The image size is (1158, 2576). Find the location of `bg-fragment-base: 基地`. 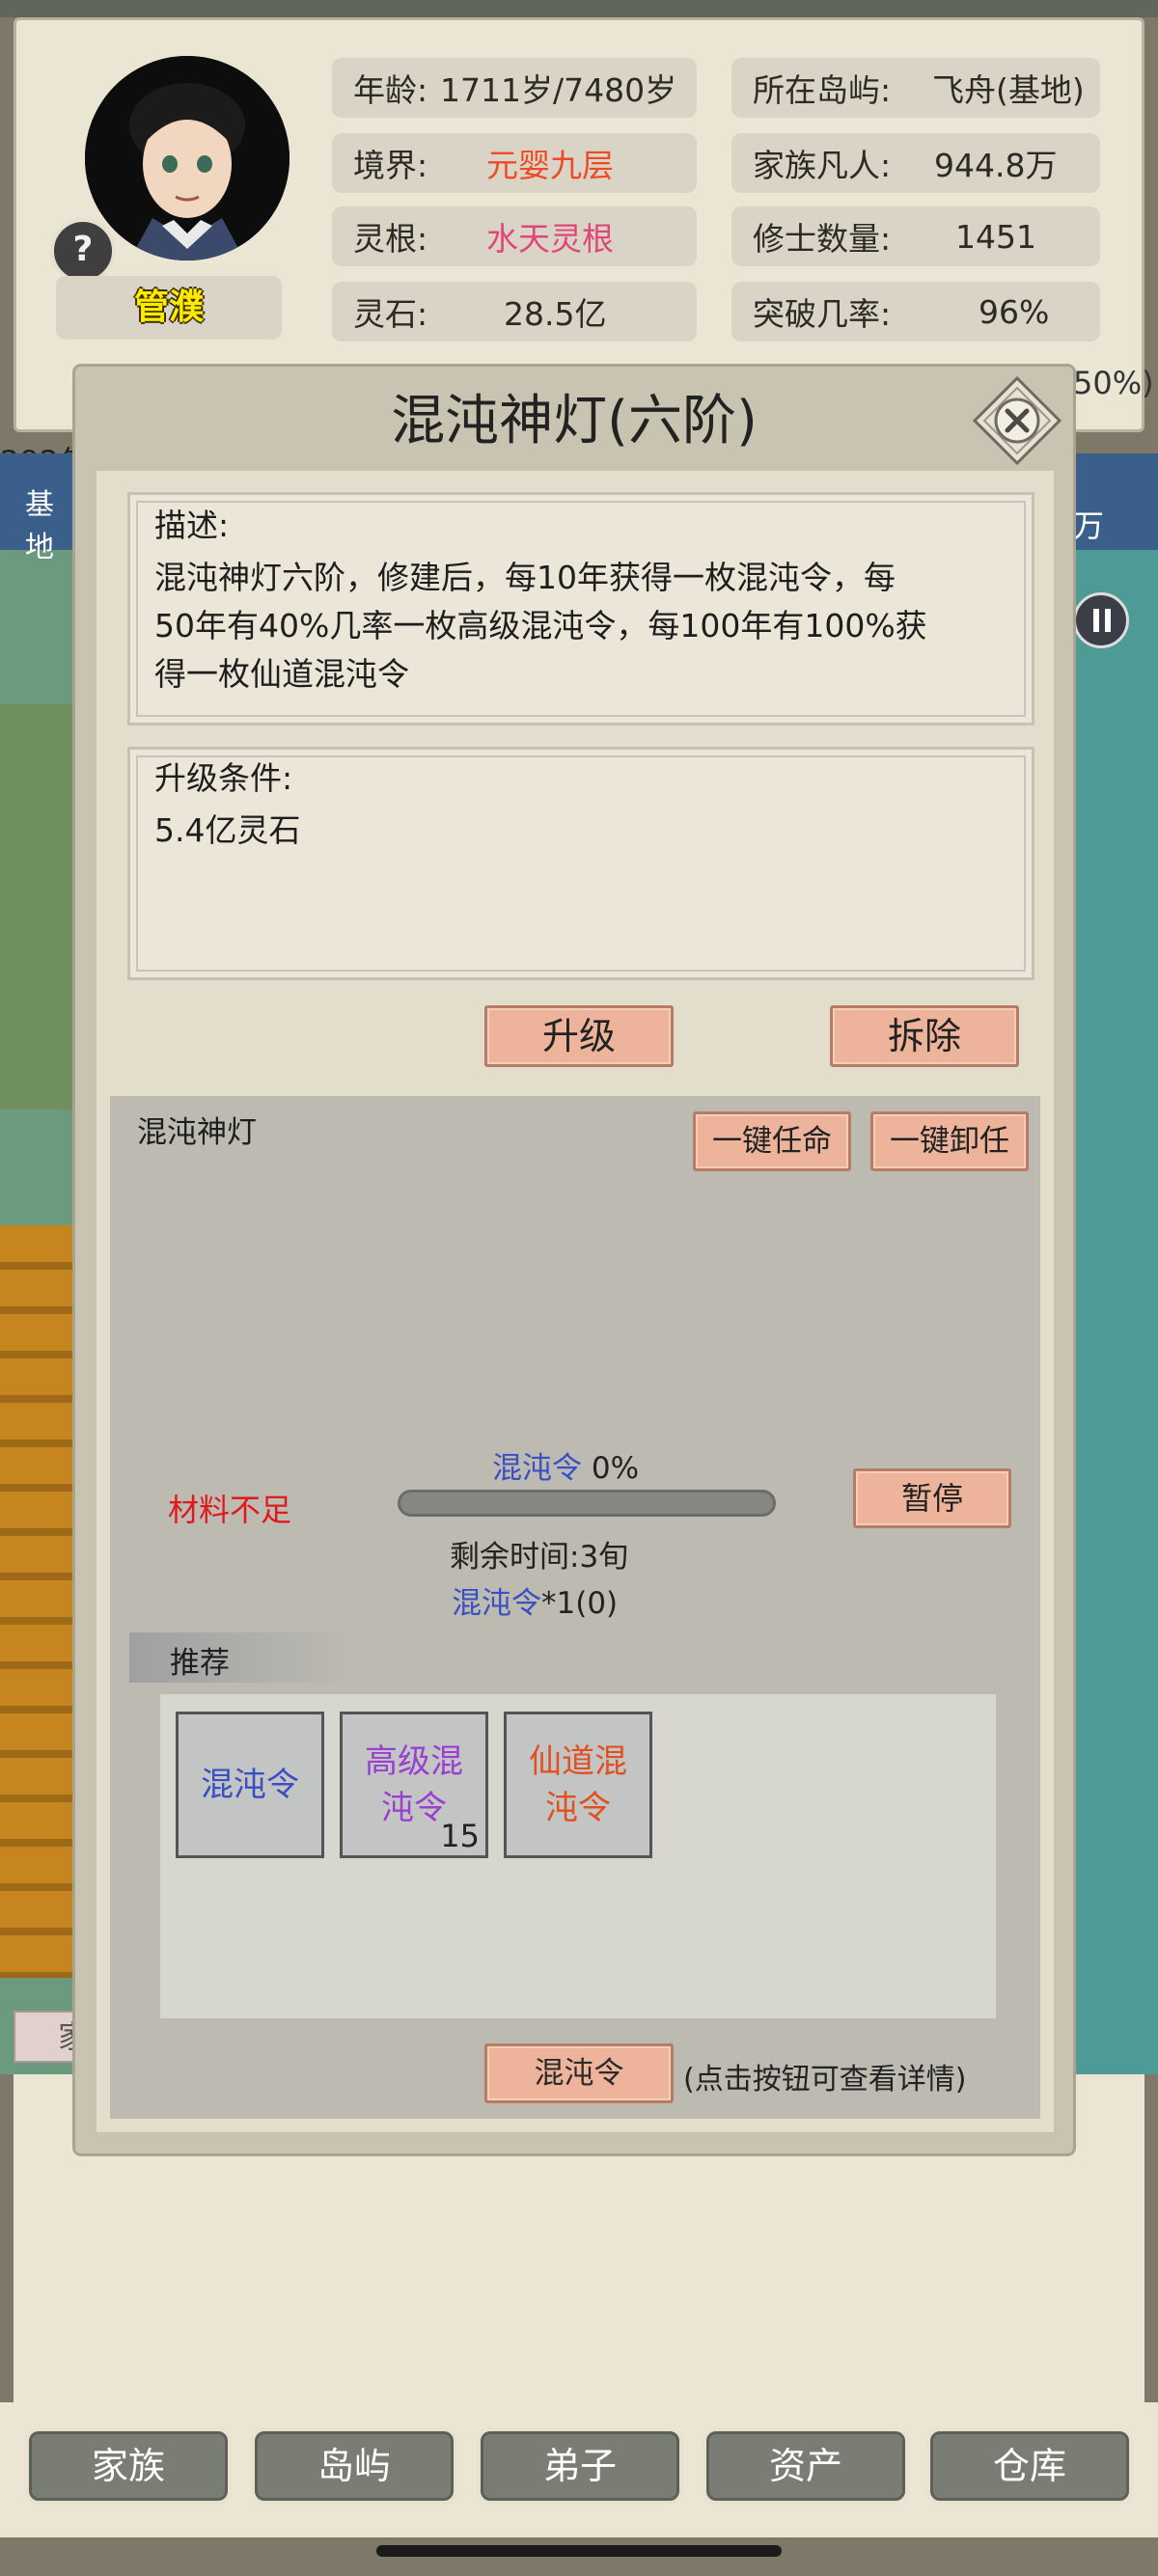

bg-fragment-base: 基地 is located at coordinates (39, 526).